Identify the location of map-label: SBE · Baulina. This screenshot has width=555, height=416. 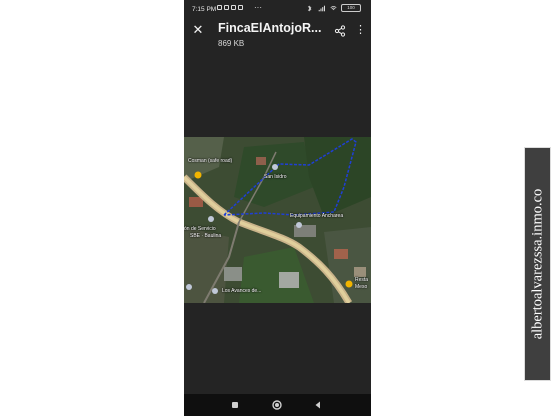
(206, 236).